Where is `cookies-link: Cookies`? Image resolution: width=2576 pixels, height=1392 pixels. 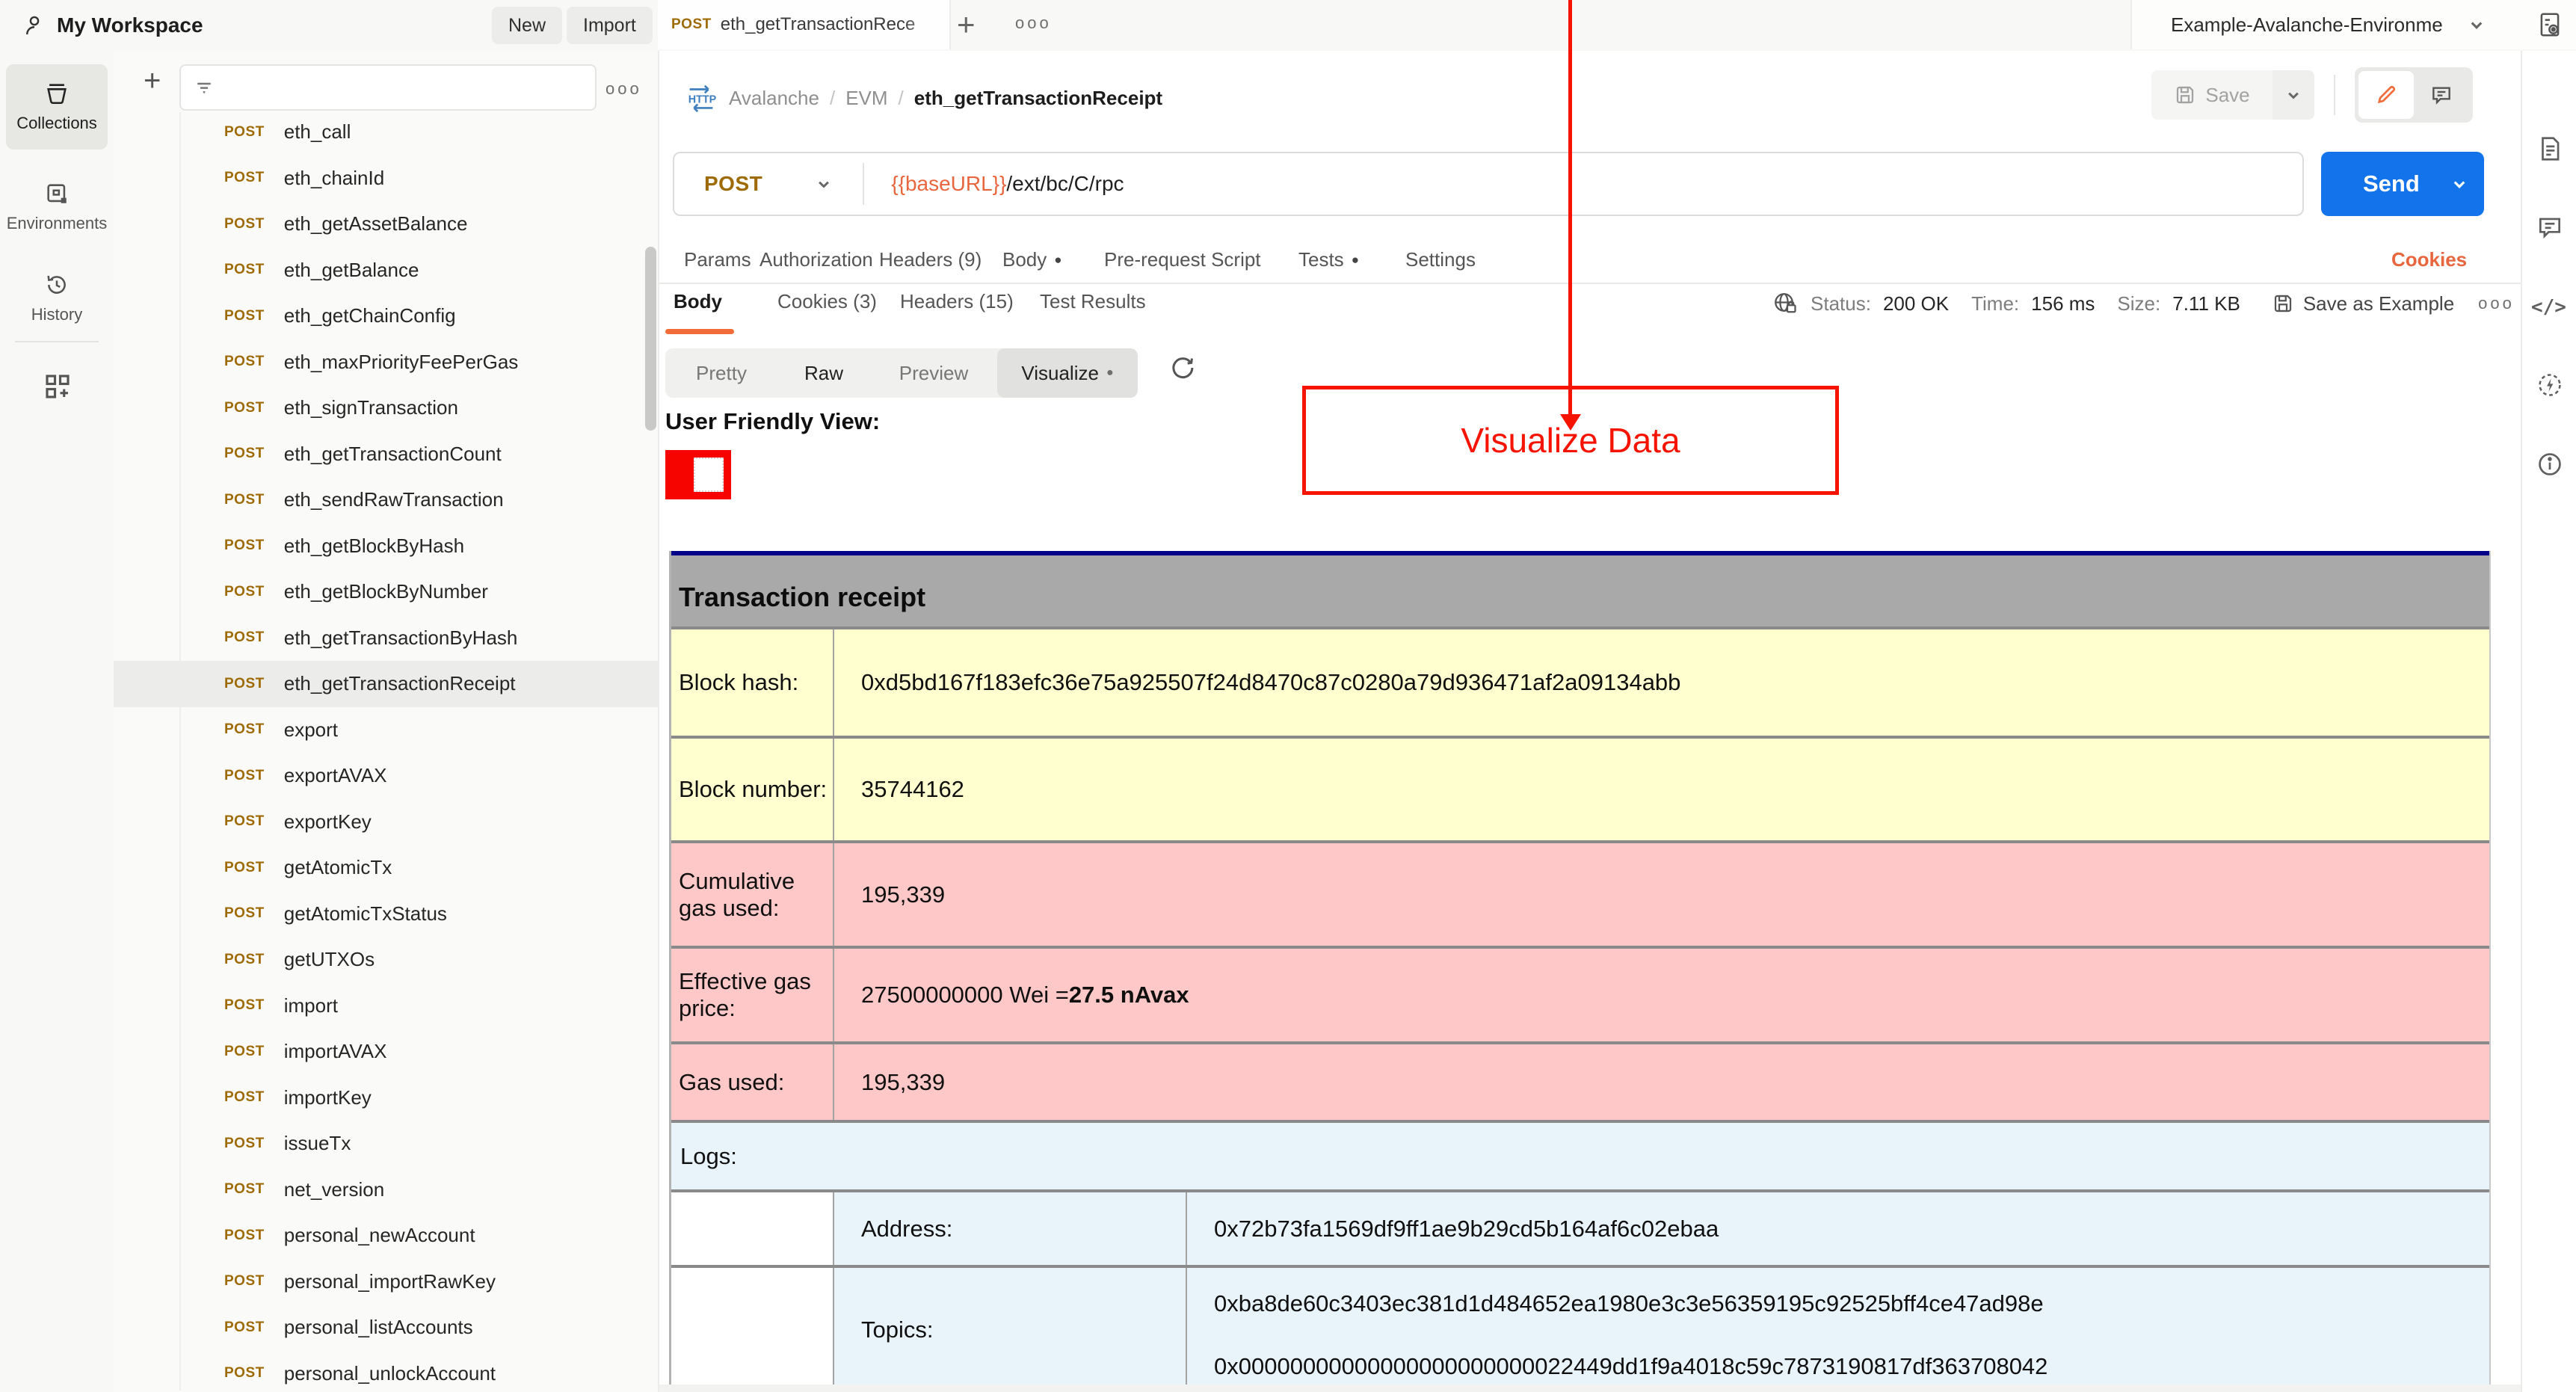
cookies-link: Cookies is located at coordinates (2429, 259).